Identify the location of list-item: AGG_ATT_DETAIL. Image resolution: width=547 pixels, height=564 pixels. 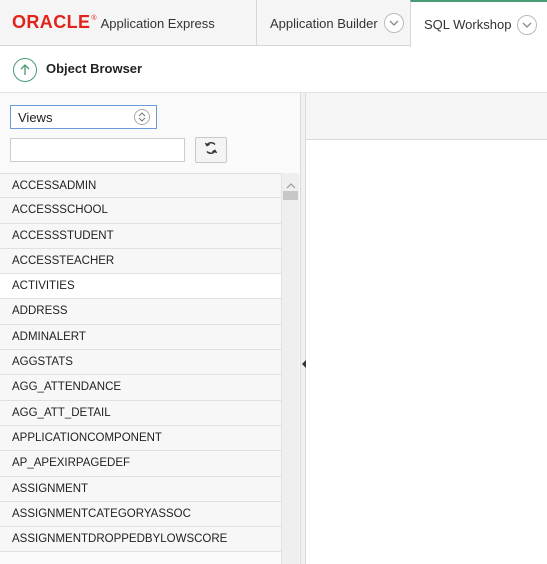
(140, 413).